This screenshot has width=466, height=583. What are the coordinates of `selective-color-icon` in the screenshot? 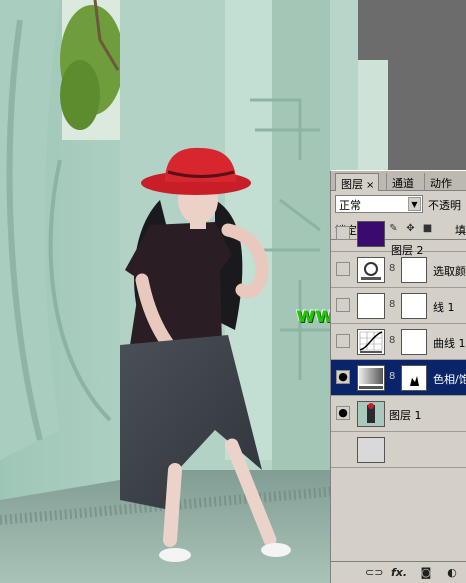 It's located at (371, 270).